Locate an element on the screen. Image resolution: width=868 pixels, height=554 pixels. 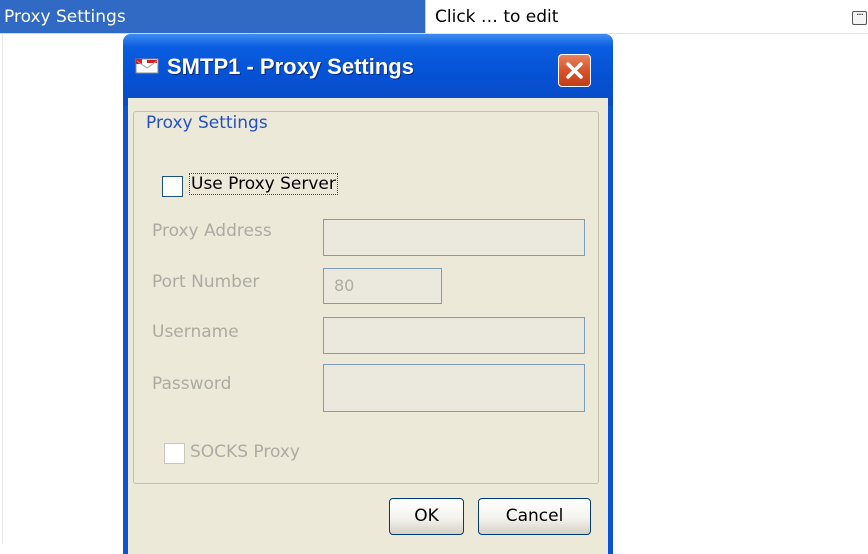
property-name: Proxy Settings is located at coordinates (212, 17).